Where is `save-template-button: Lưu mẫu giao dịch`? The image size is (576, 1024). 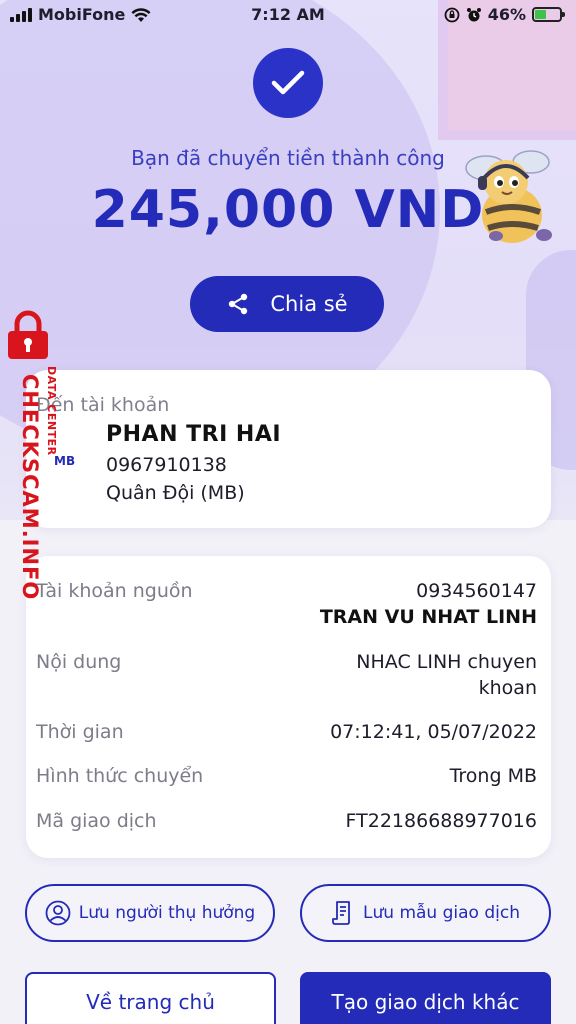 save-template-button: Lưu mẫu giao dịch is located at coordinates (425, 913).